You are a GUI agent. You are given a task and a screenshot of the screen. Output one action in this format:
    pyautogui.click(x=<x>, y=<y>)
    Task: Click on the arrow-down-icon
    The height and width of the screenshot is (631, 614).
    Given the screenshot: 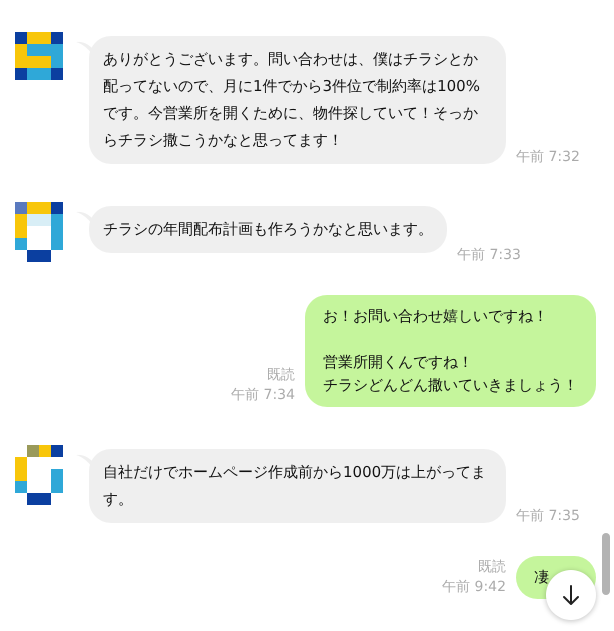 What is the action you would take?
    pyautogui.click(x=571, y=595)
    